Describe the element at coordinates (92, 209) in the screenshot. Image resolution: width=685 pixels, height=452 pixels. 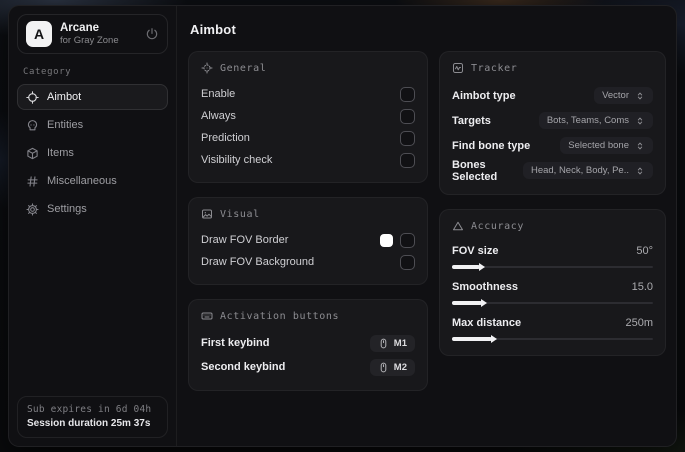
I see `sidebar-item-settings: Settings` at that location.